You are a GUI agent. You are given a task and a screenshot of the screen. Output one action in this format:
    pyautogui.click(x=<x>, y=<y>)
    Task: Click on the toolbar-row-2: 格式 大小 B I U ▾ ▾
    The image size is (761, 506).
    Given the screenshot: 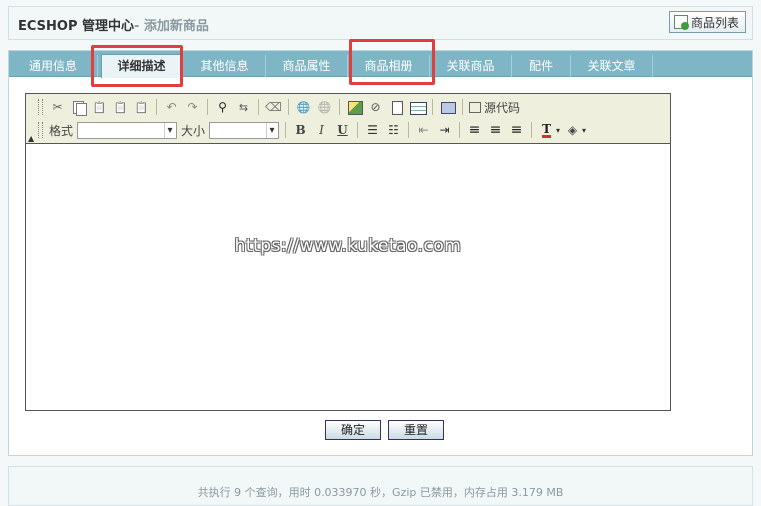 What is the action you would take?
    pyautogui.click(x=312, y=130)
    